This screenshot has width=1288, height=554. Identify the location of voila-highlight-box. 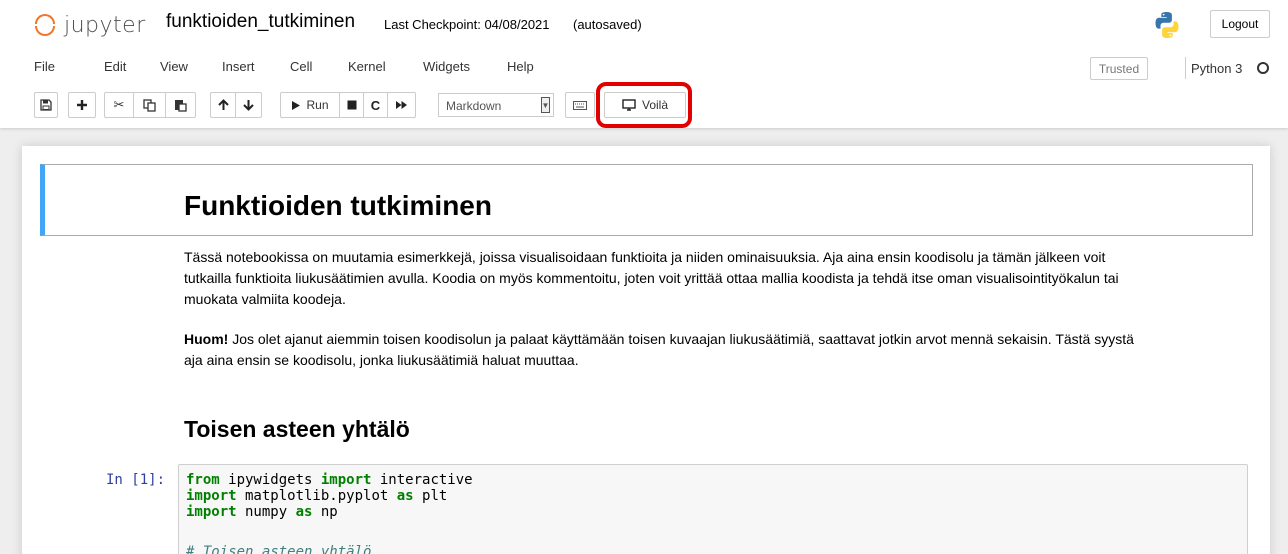
(644, 105).